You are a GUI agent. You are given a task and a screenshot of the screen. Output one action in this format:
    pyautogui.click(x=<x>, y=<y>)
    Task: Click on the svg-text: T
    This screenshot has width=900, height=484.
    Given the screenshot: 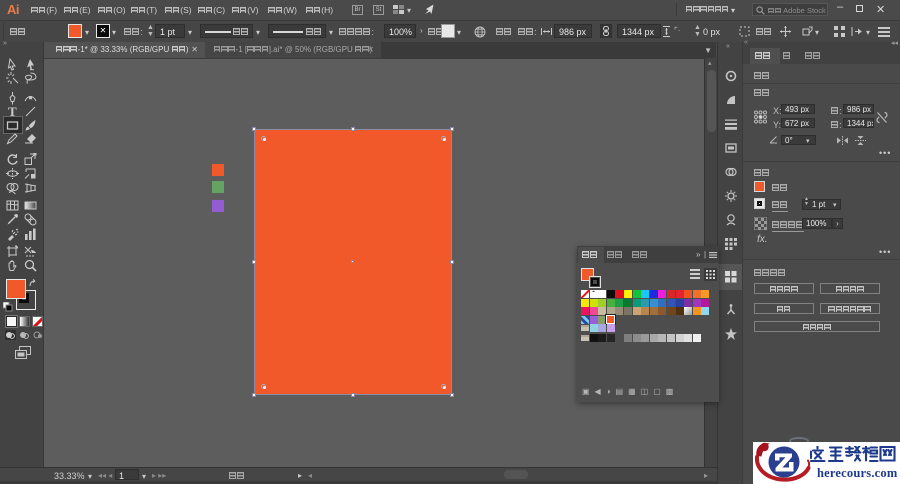 What is the action you would take?
    pyautogui.click(x=12, y=111)
    